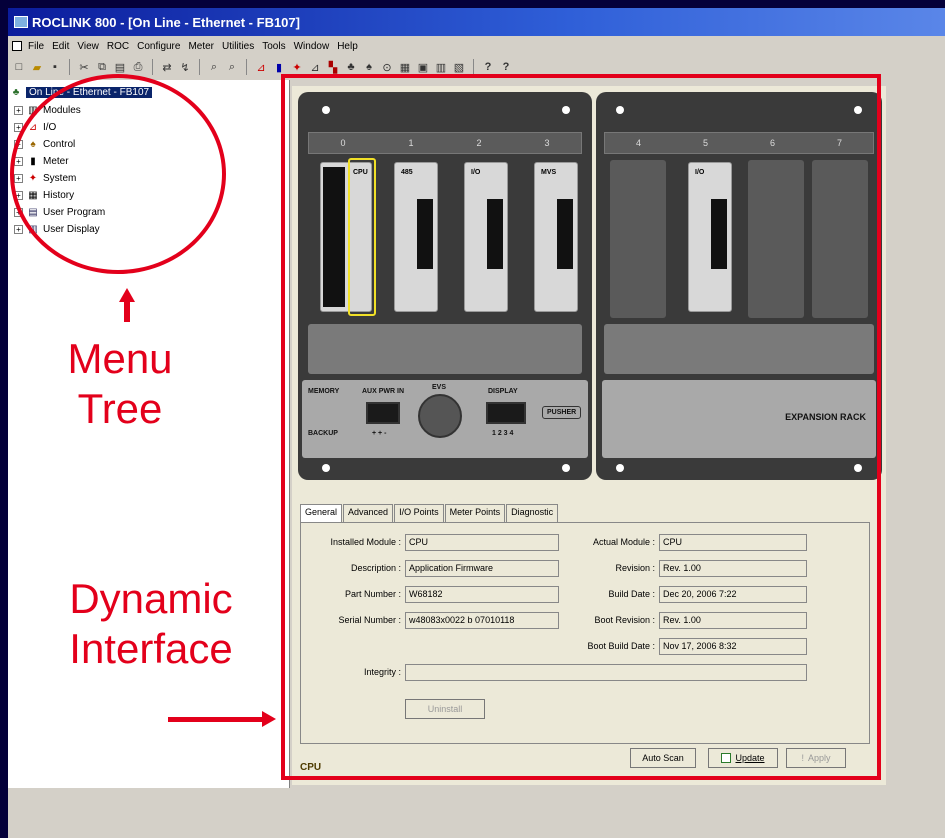  Describe the element at coordinates (269, 719) in the screenshot. I see `arrow-right-icon` at that location.